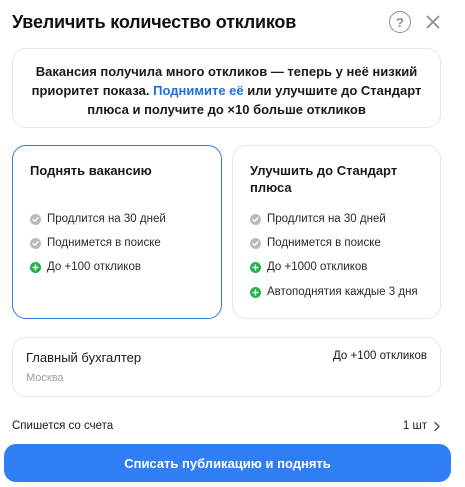  I want to click on submit-button: Списать публикацию и поднять, so click(227, 463).